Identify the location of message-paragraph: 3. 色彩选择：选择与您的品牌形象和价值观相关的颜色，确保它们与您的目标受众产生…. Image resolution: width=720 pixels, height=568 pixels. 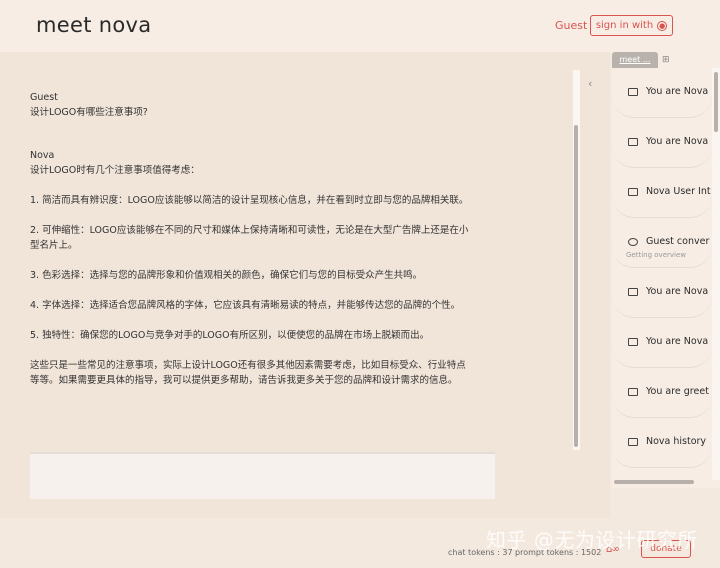
(226, 275).